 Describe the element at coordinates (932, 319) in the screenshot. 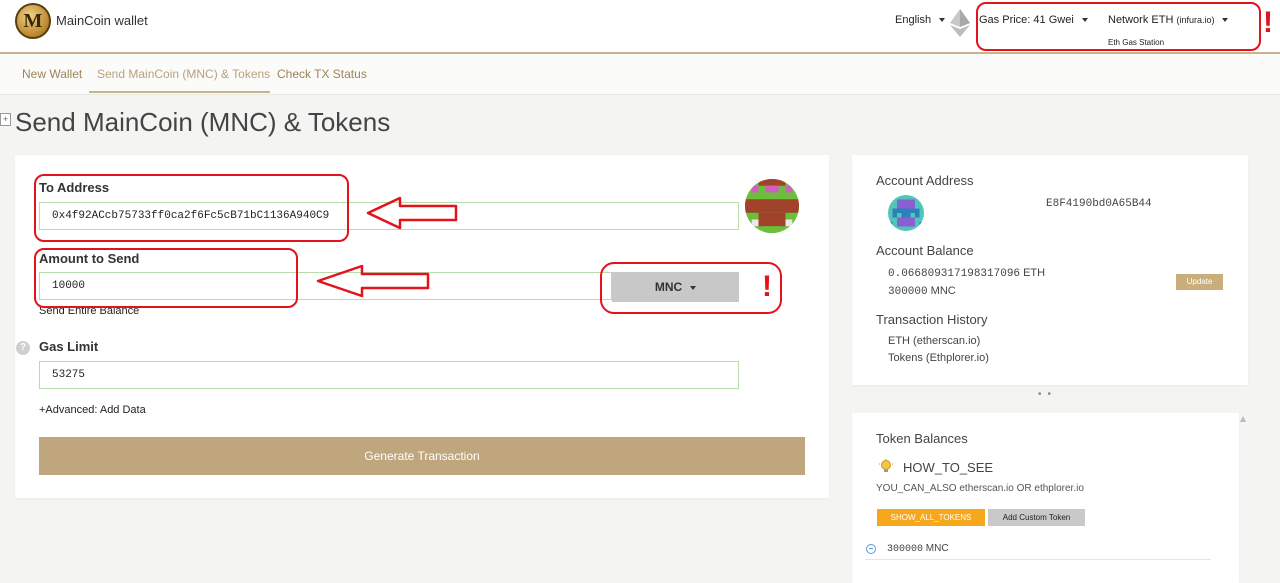

I see `tx-history-label: Transaction History` at that location.